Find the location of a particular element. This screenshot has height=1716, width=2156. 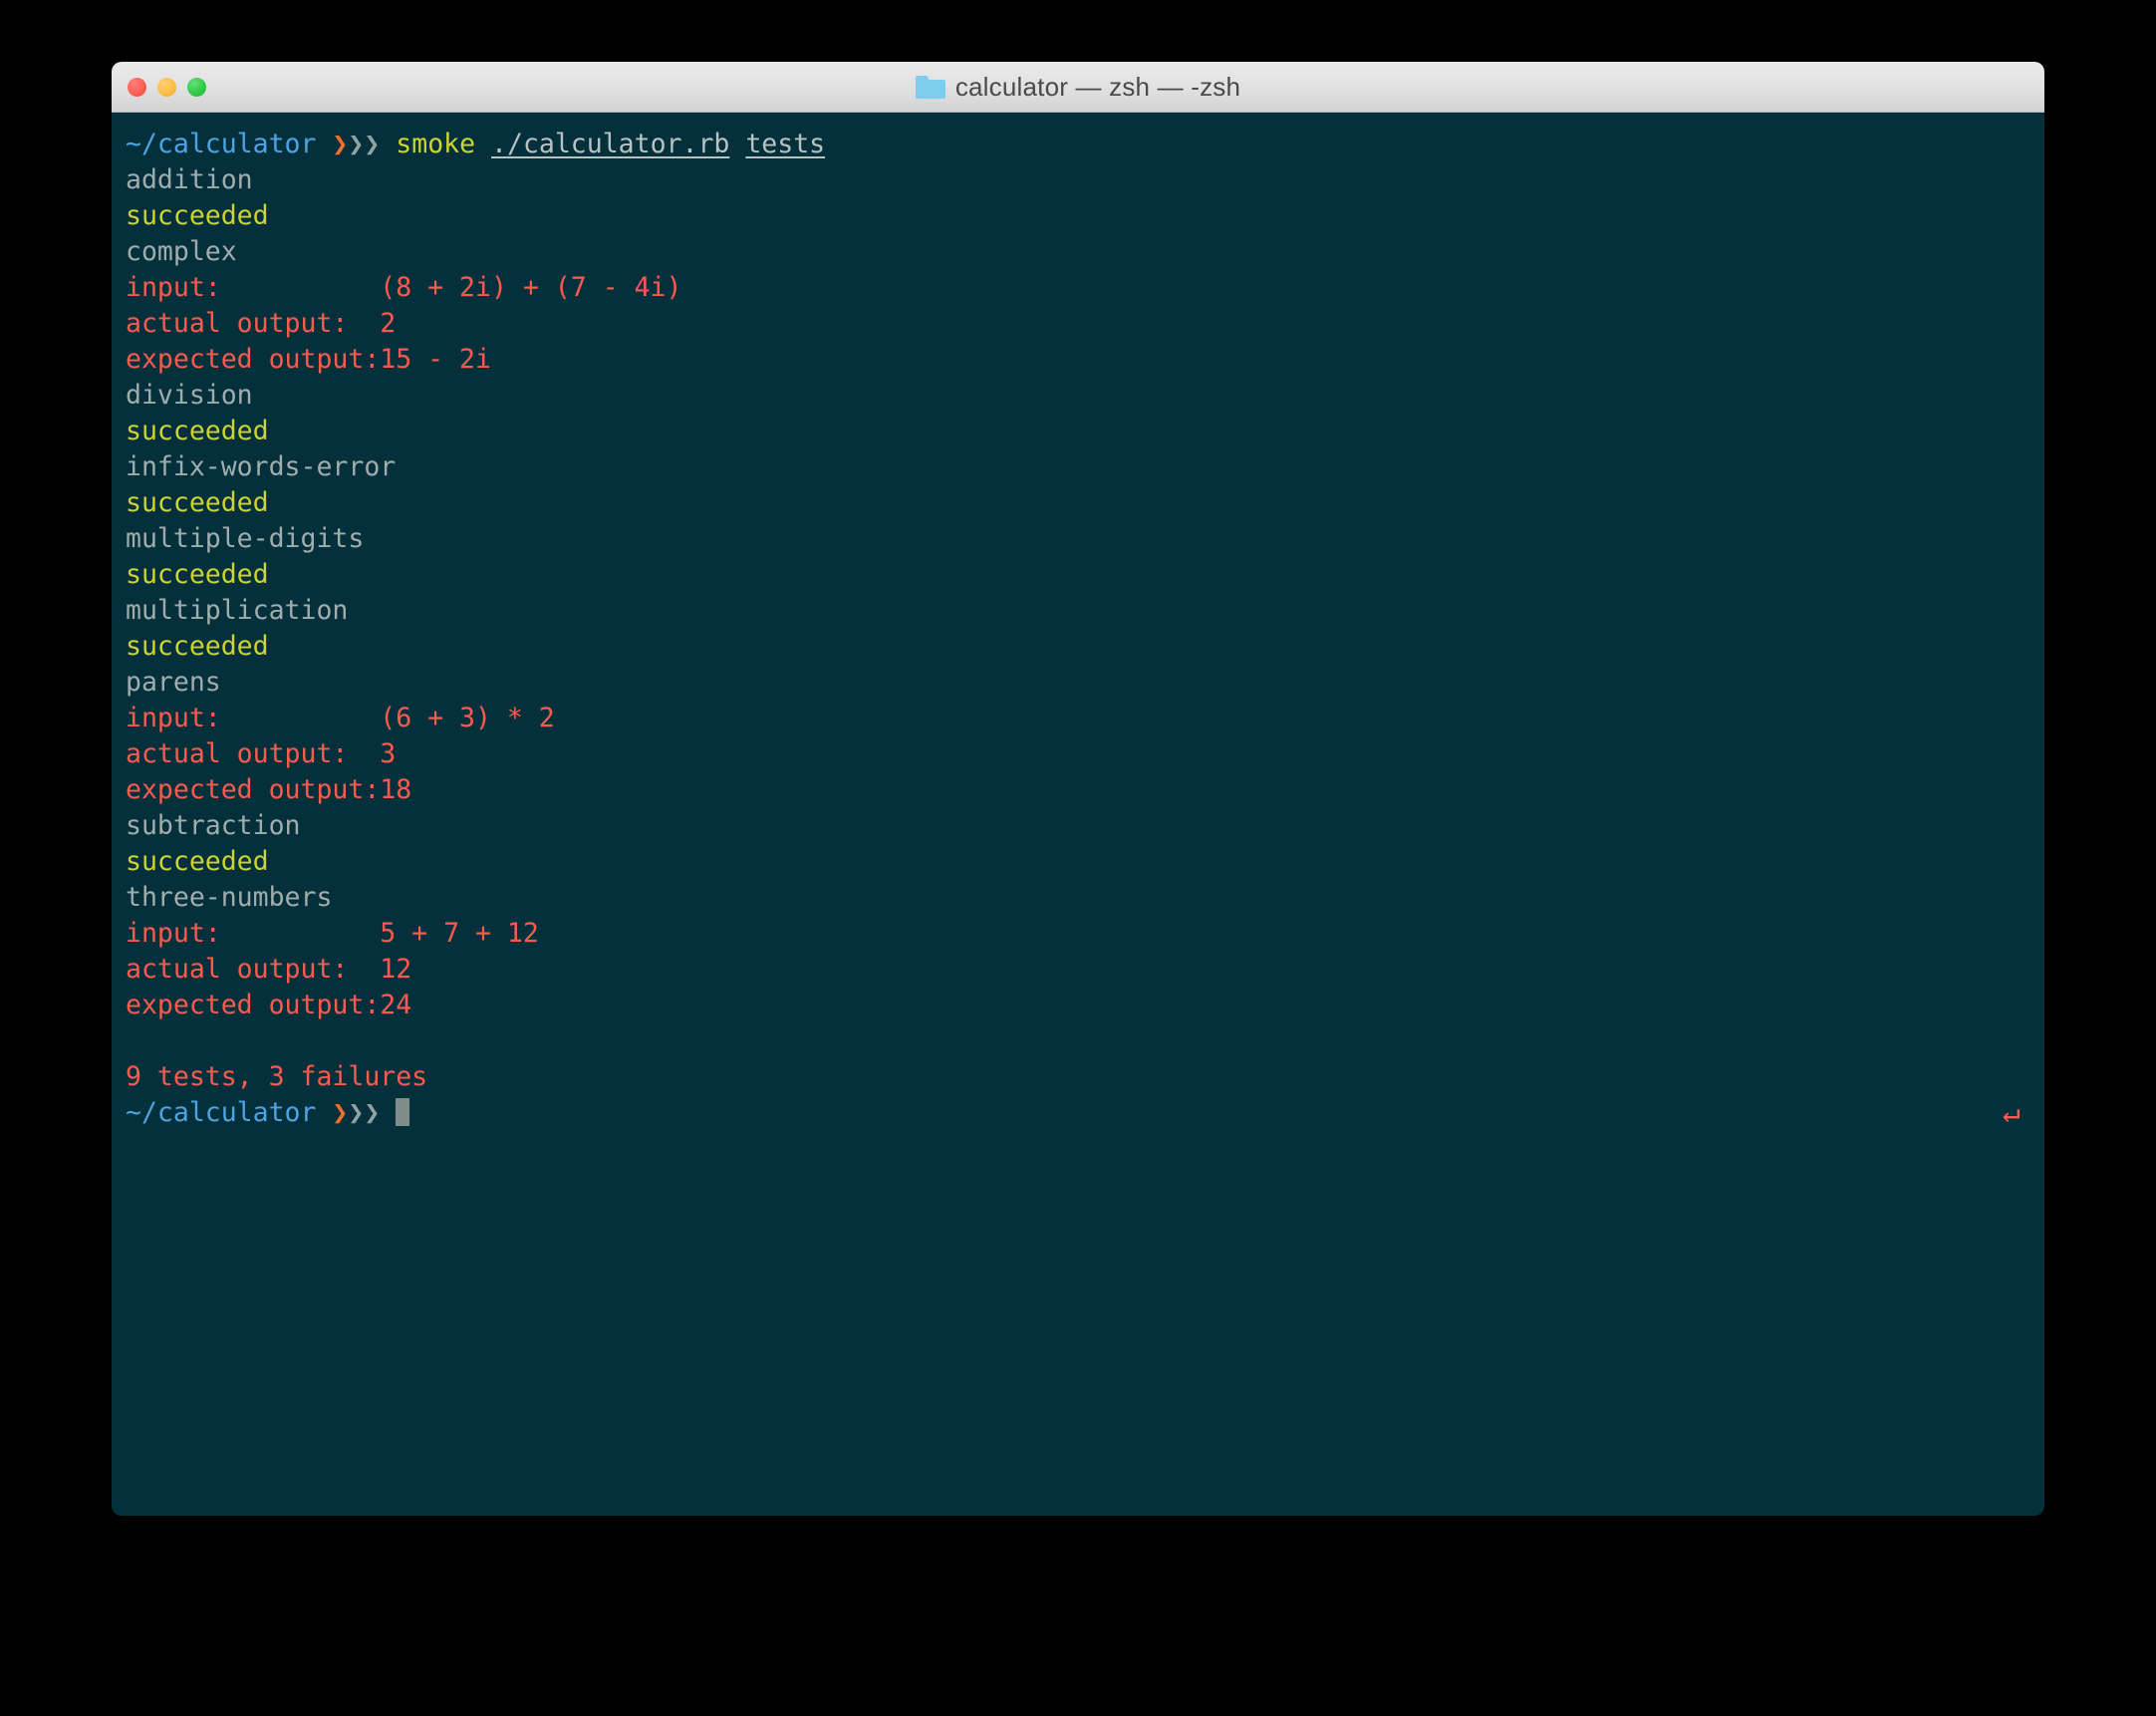

title-bar: calculator — zsh — -zsh is located at coordinates (1078, 87).